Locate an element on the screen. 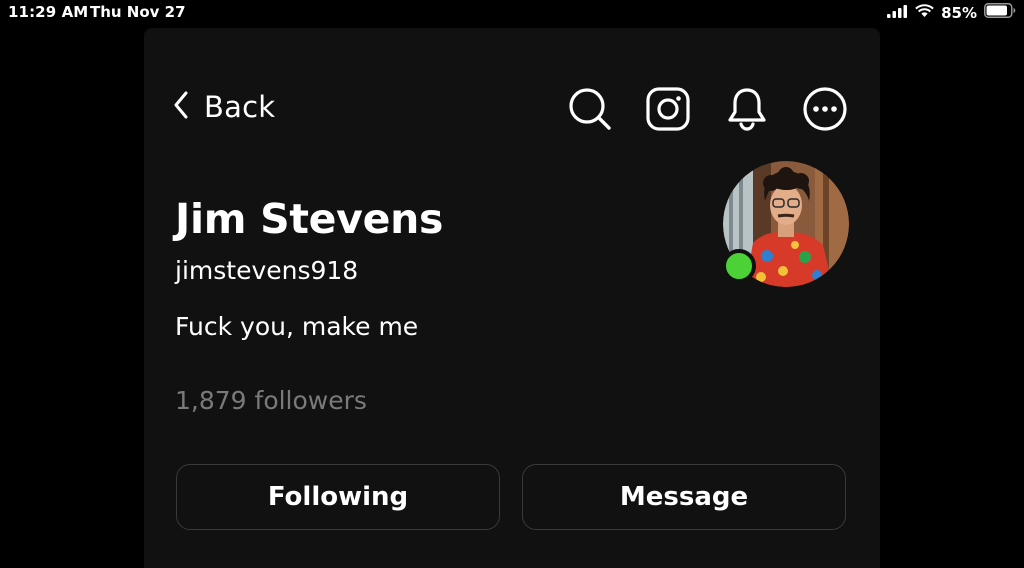 The height and width of the screenshot is (568, 1024). notifications-button is located at coordinates (747, 111).